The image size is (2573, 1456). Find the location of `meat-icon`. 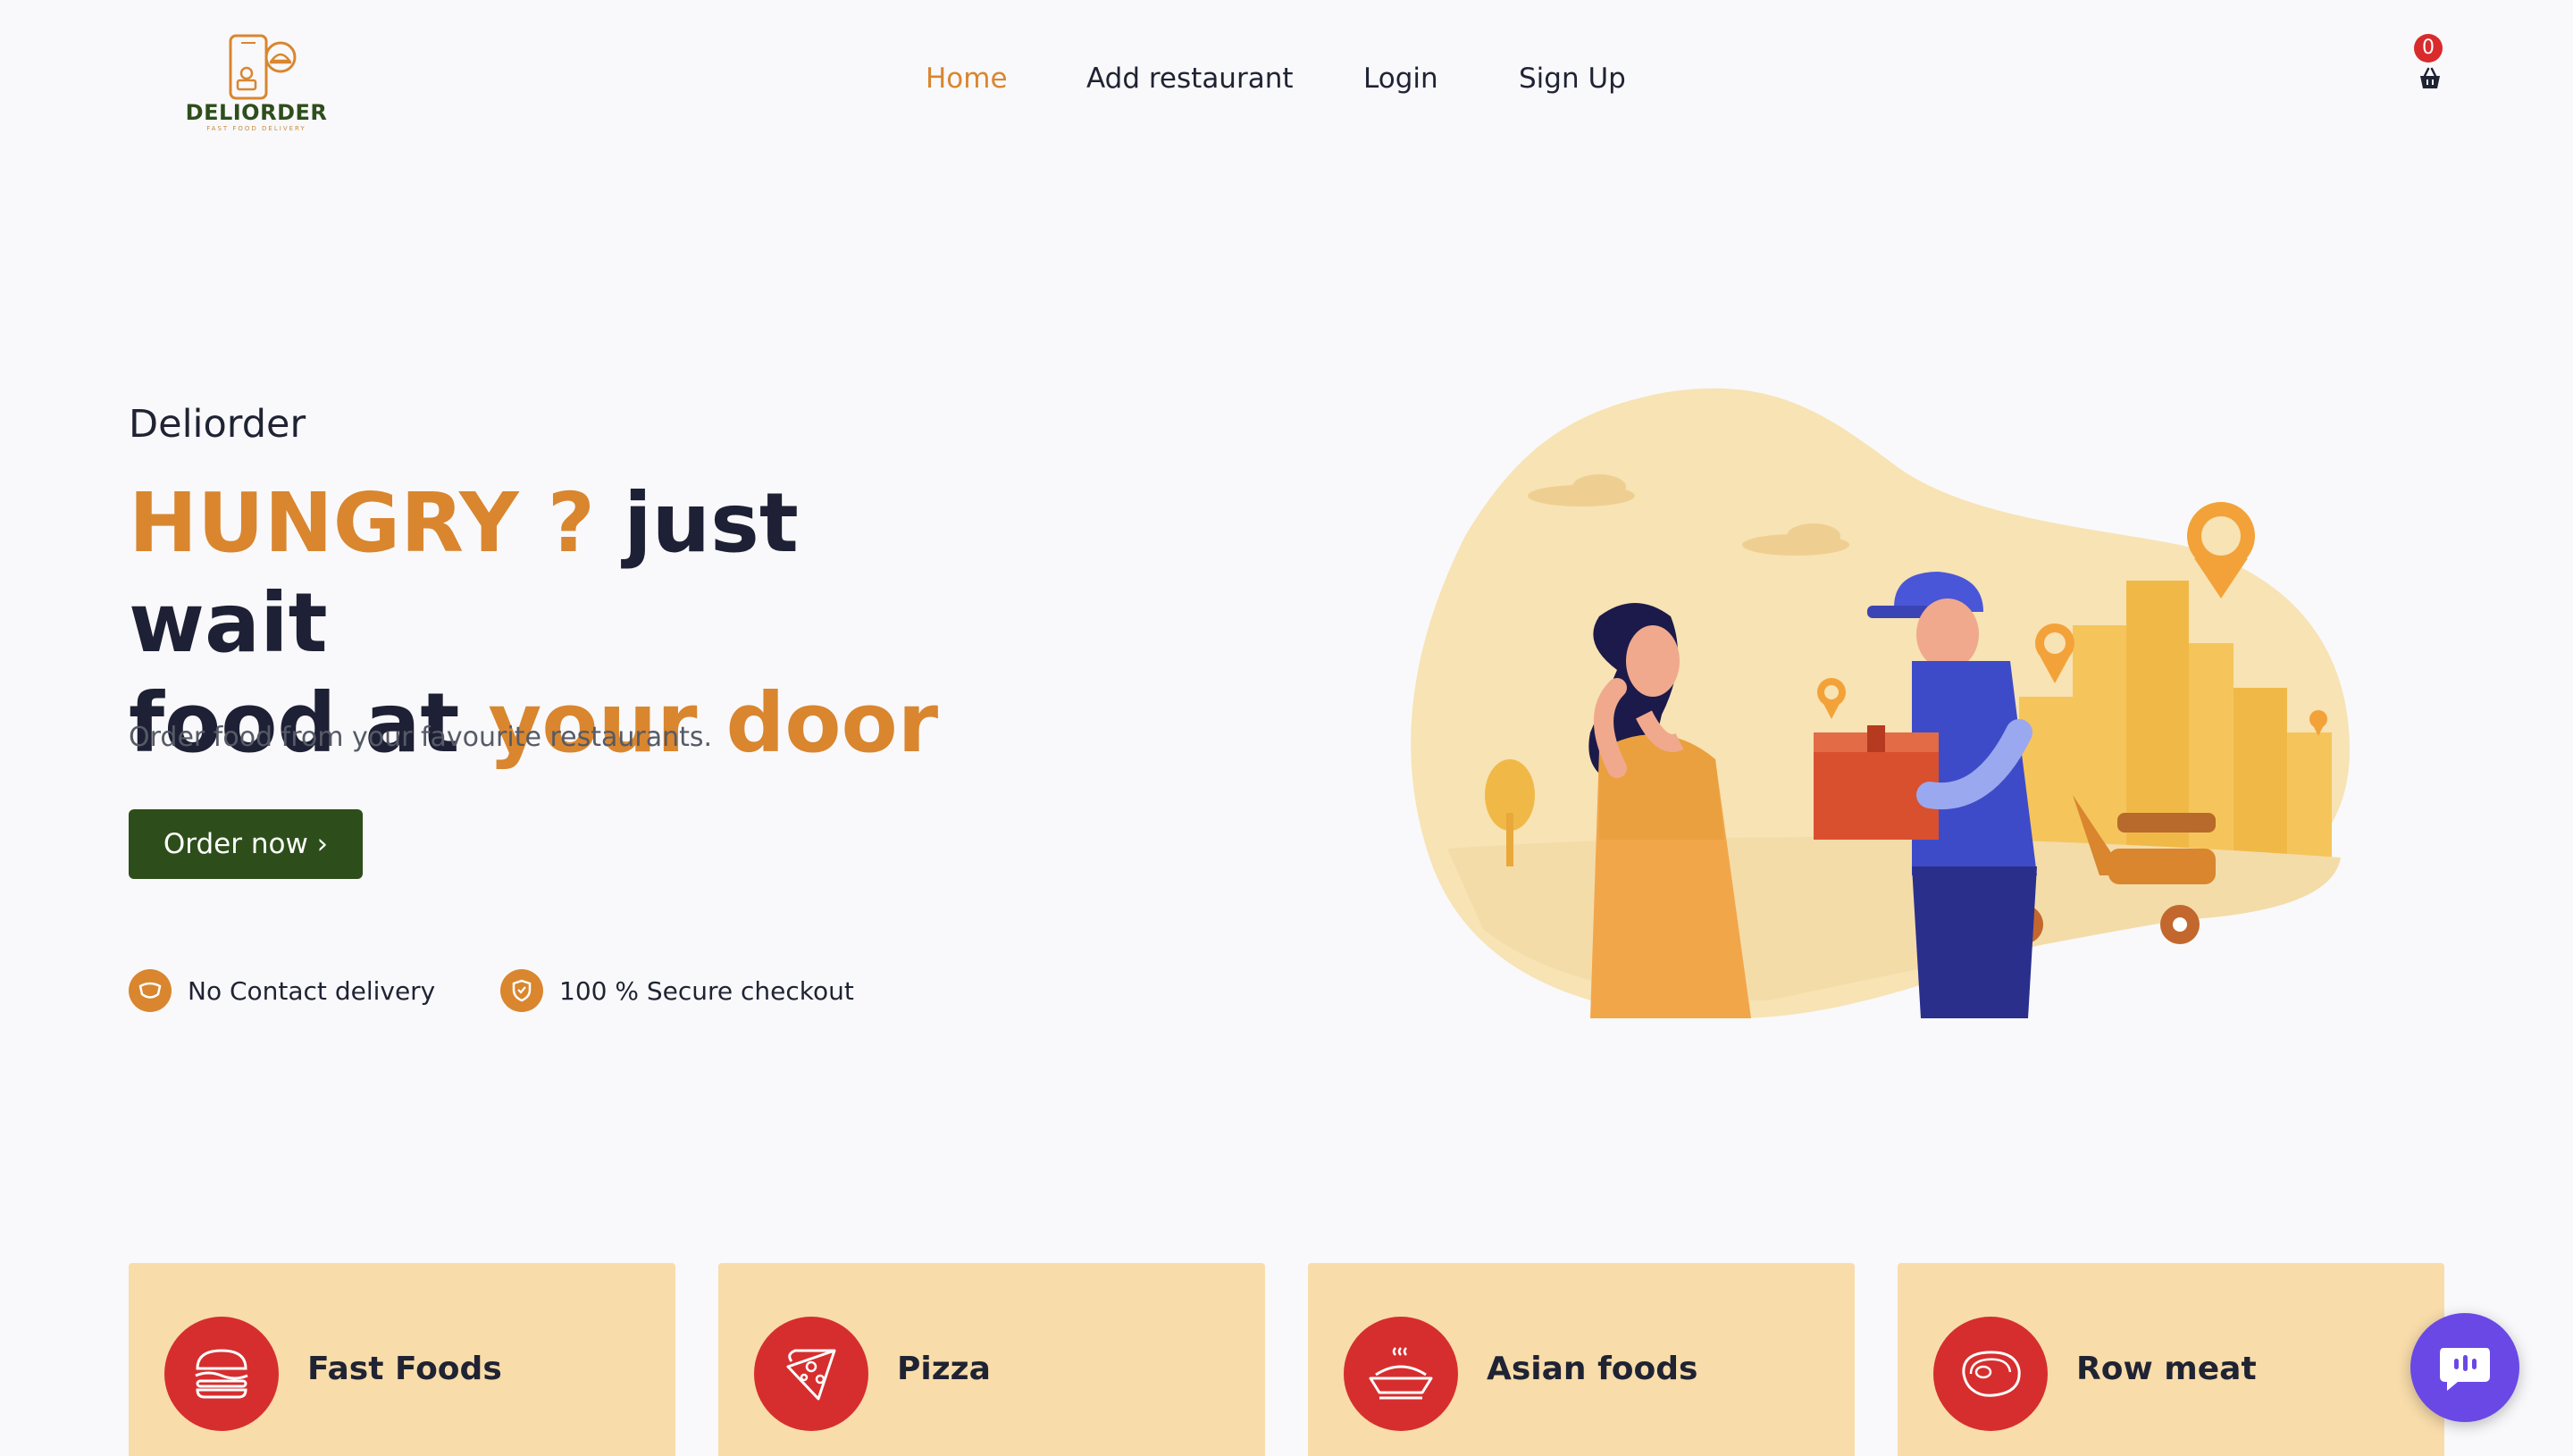

meat-icon is located at coordinates (1990, 1374).